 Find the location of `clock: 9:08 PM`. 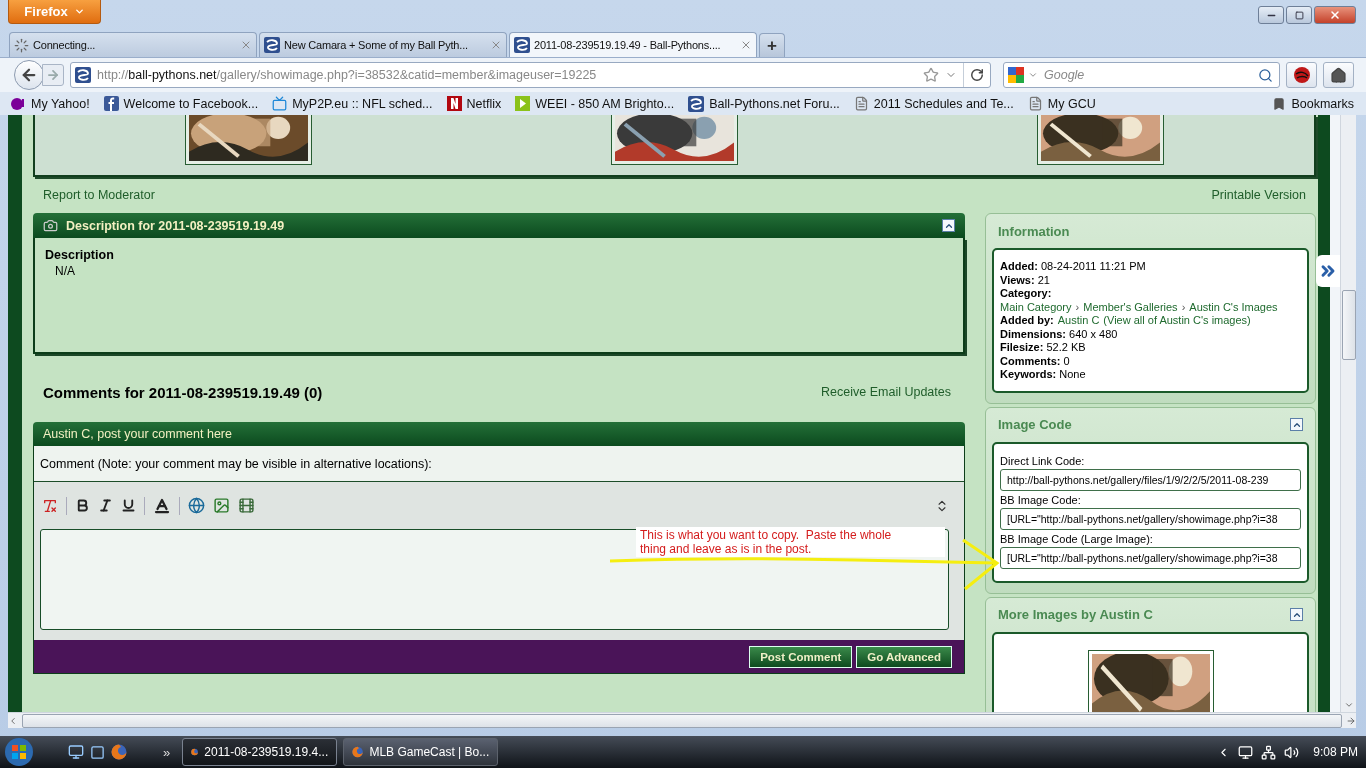

clock: 9:08 PM is located at coordinates (1335, 752).